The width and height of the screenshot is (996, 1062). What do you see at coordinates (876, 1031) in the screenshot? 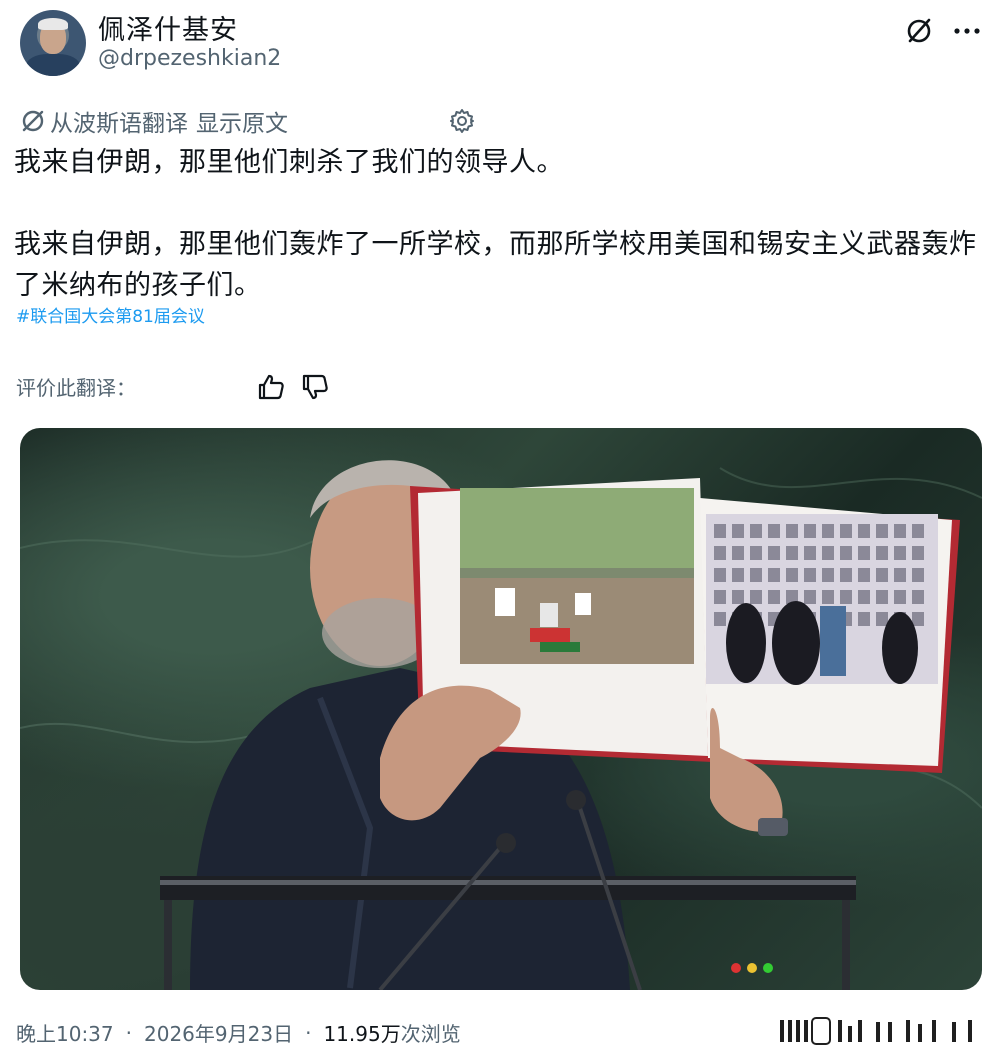
I see `watermark-logo` at bounding box center [876, 1031].